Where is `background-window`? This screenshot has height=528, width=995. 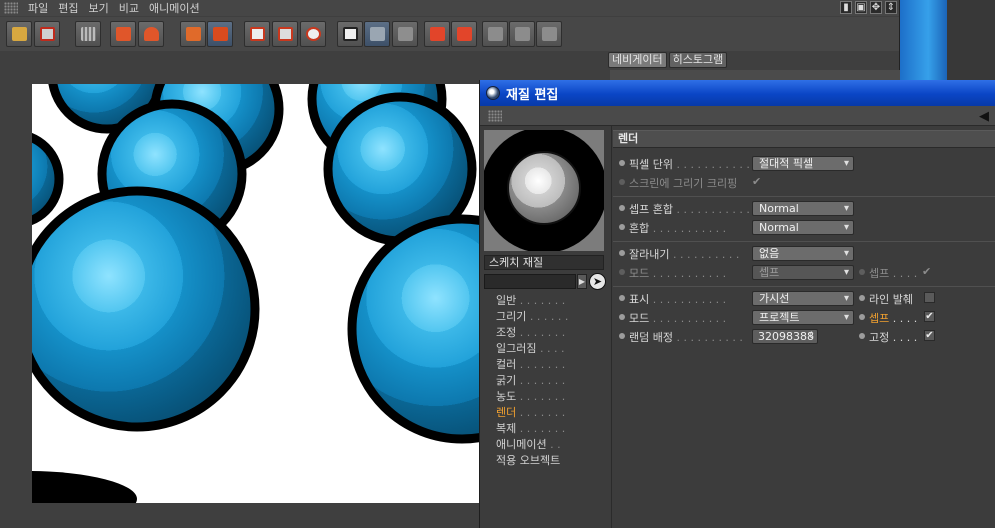 background-window is located at coordinates (971, 40).